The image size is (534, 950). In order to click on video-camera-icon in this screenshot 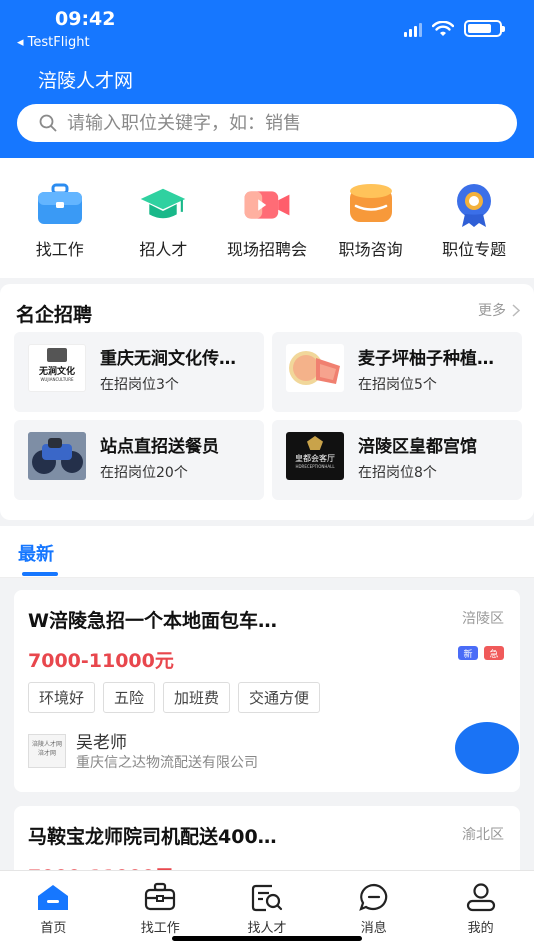, I will do `click(267, 205)`.